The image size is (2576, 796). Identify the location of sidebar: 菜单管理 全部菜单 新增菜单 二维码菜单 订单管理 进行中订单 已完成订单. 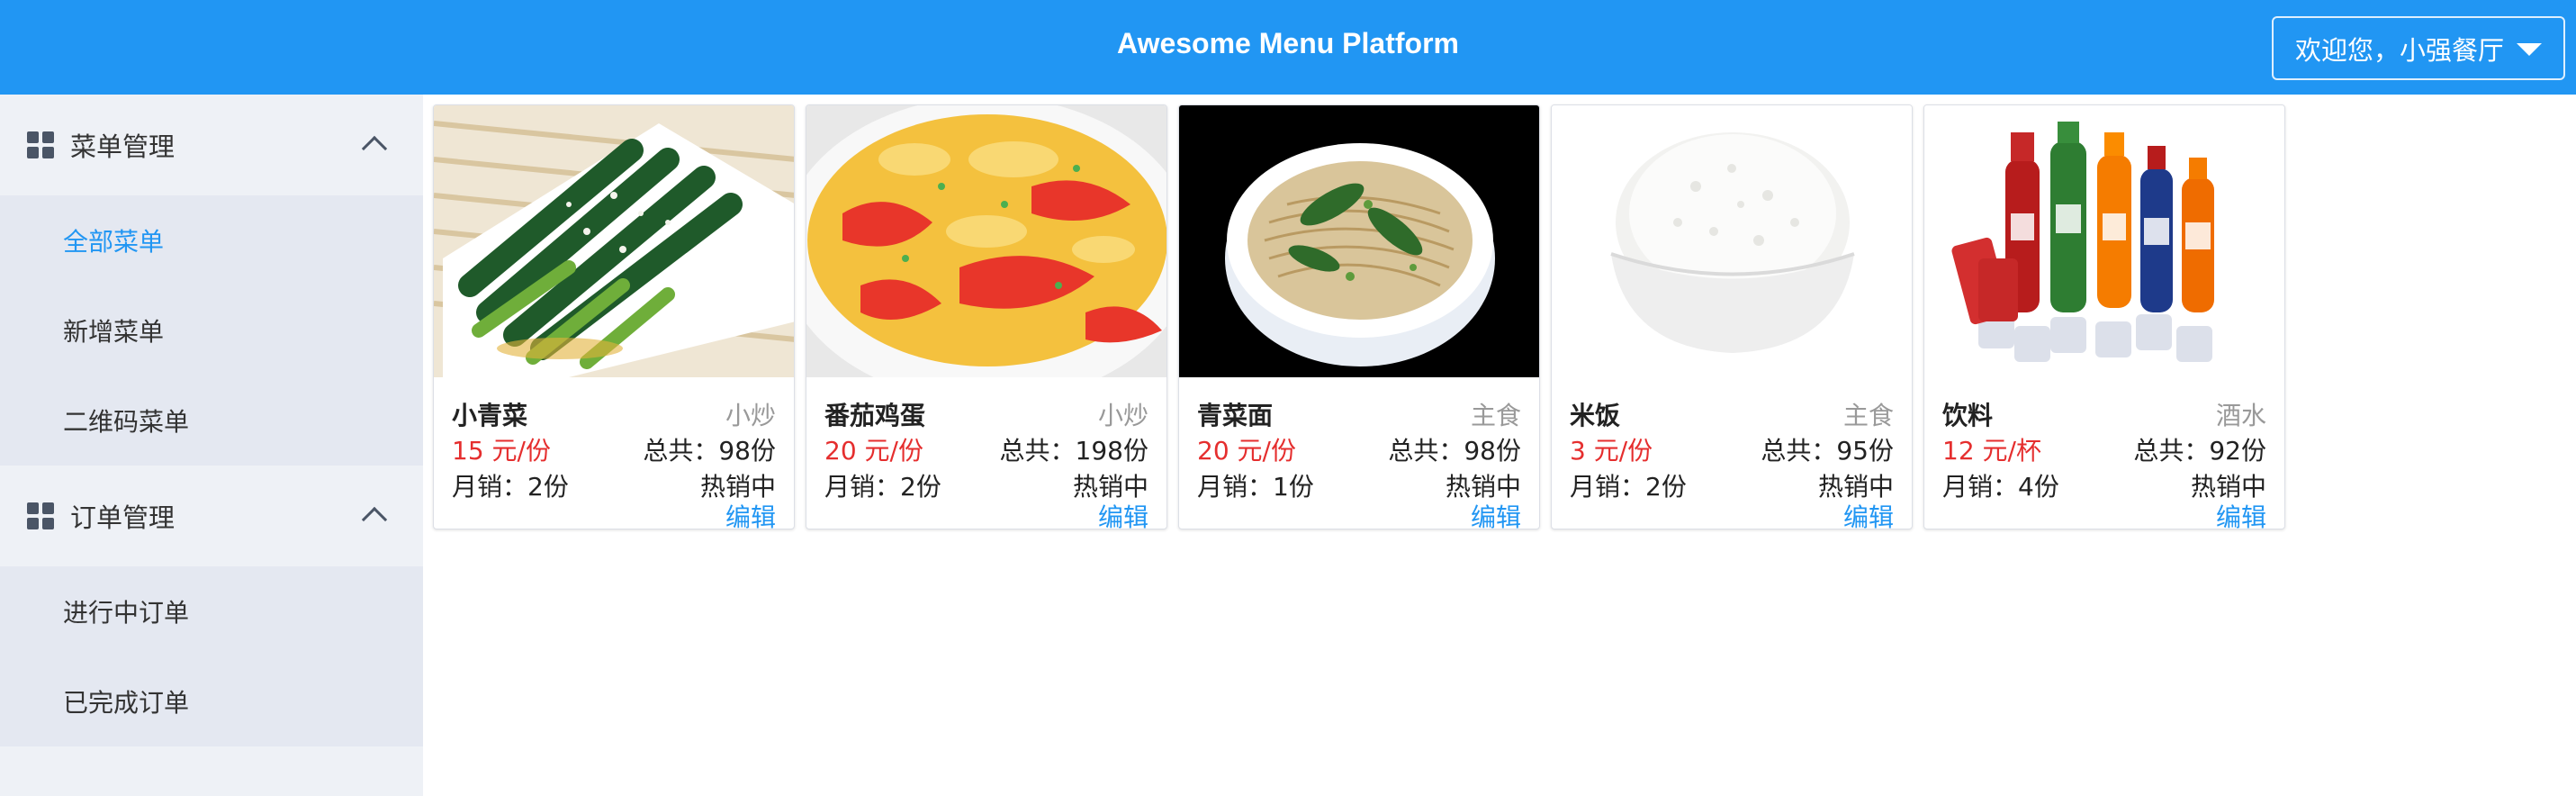
(211, 445).